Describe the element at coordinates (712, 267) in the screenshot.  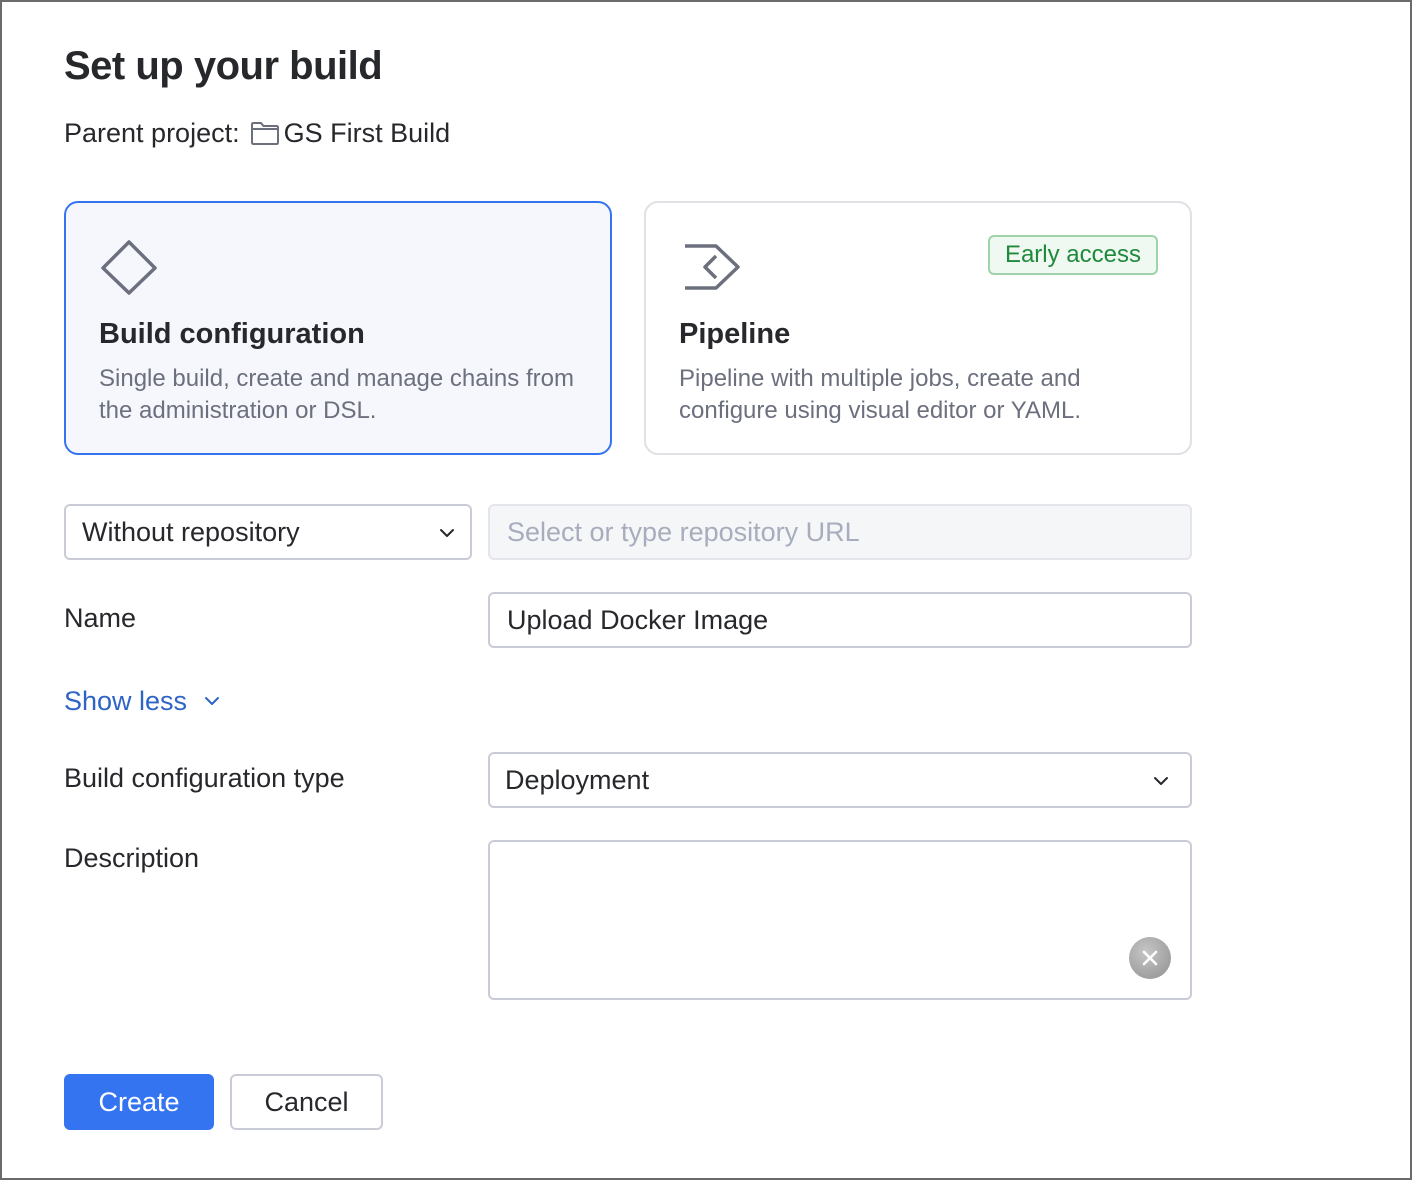
I see `pipeline-icon` at that location.